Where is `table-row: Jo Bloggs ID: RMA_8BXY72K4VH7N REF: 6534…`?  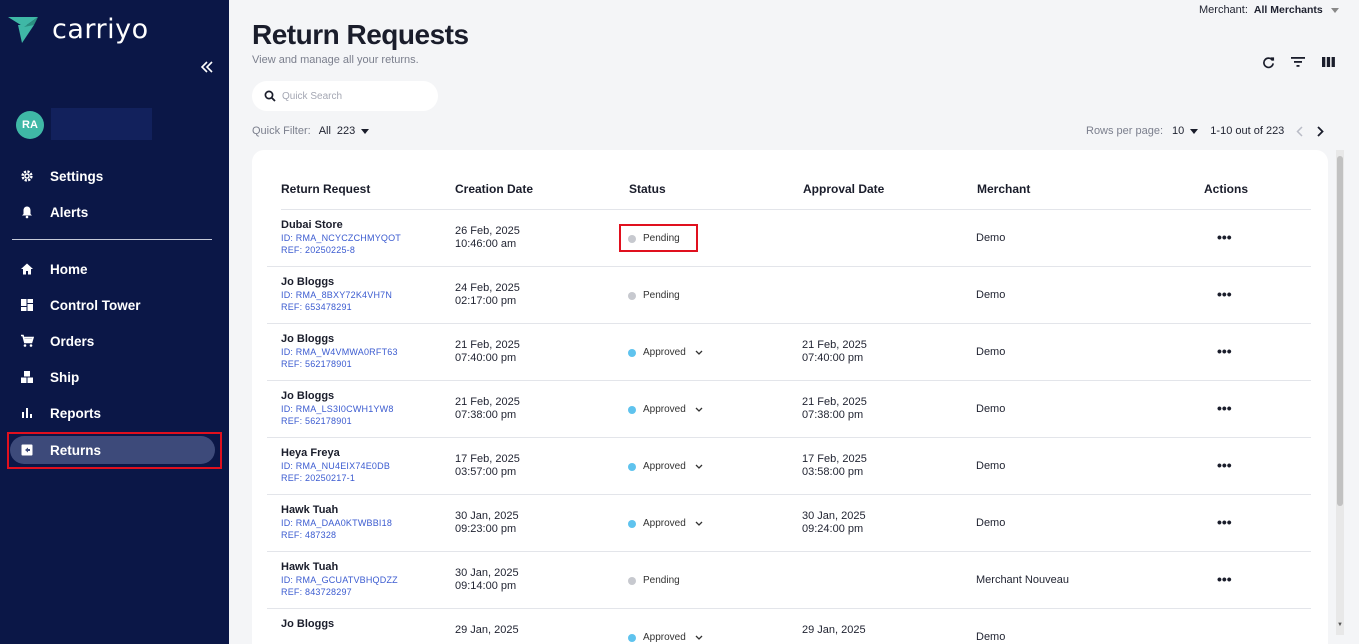
table-row: Jo Bloggs ID: RMA_8BXY72K4VH7N REF: 6534… is located at coordinates (789, 295).